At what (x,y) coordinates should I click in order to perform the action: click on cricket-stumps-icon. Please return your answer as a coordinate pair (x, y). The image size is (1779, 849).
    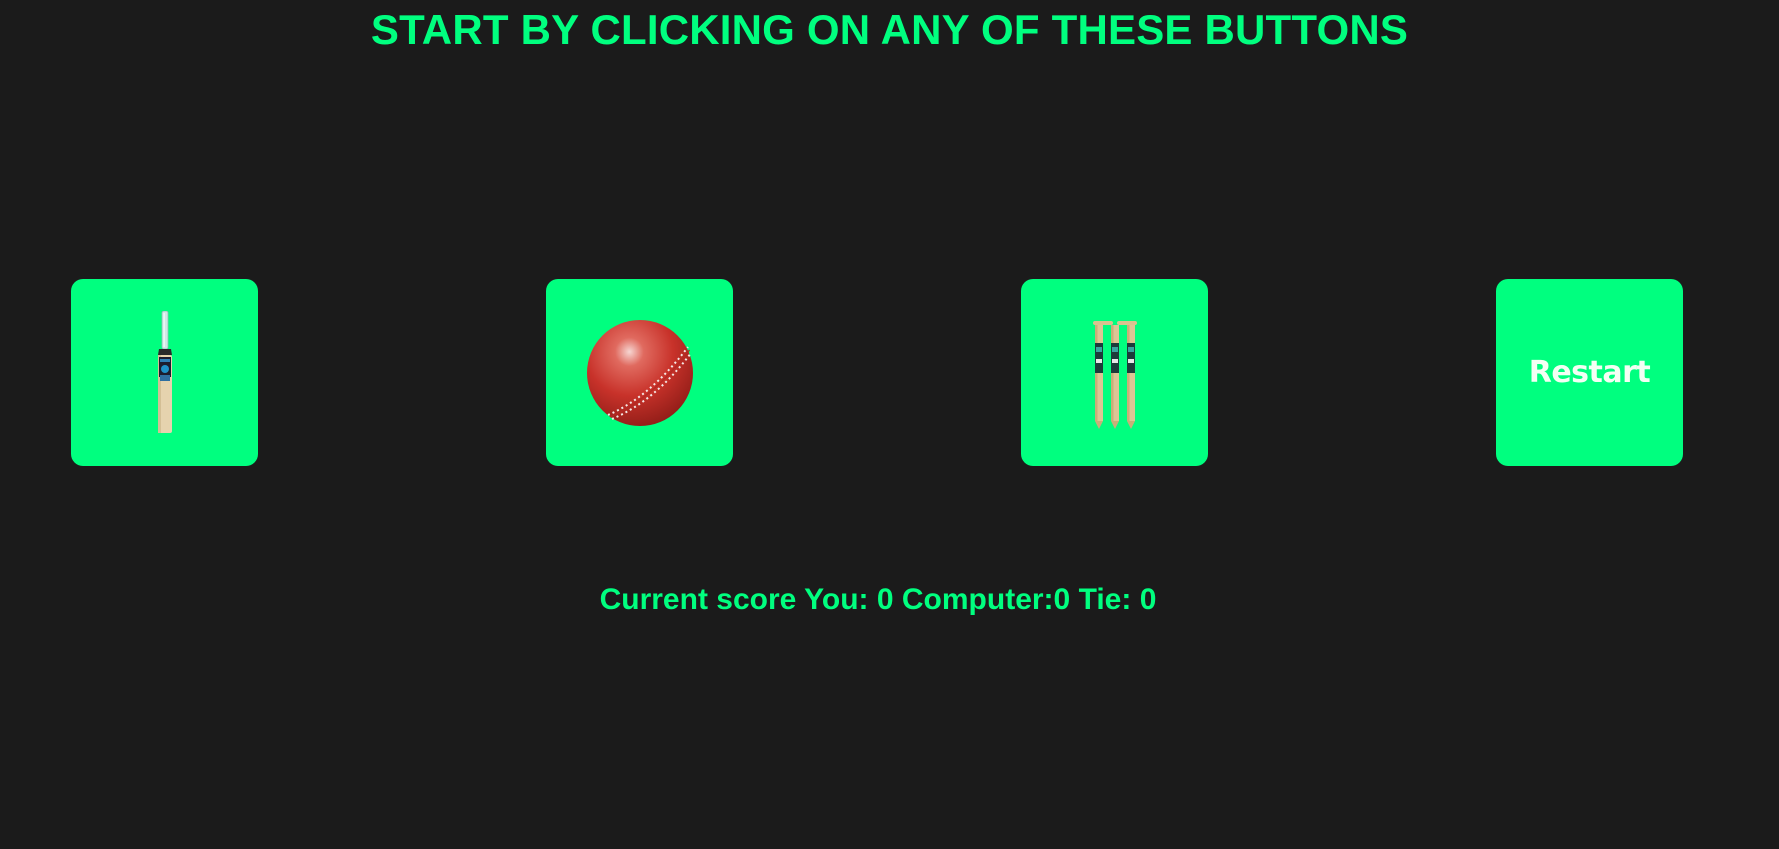
    Looking at the image, I should click on (1114, 374).